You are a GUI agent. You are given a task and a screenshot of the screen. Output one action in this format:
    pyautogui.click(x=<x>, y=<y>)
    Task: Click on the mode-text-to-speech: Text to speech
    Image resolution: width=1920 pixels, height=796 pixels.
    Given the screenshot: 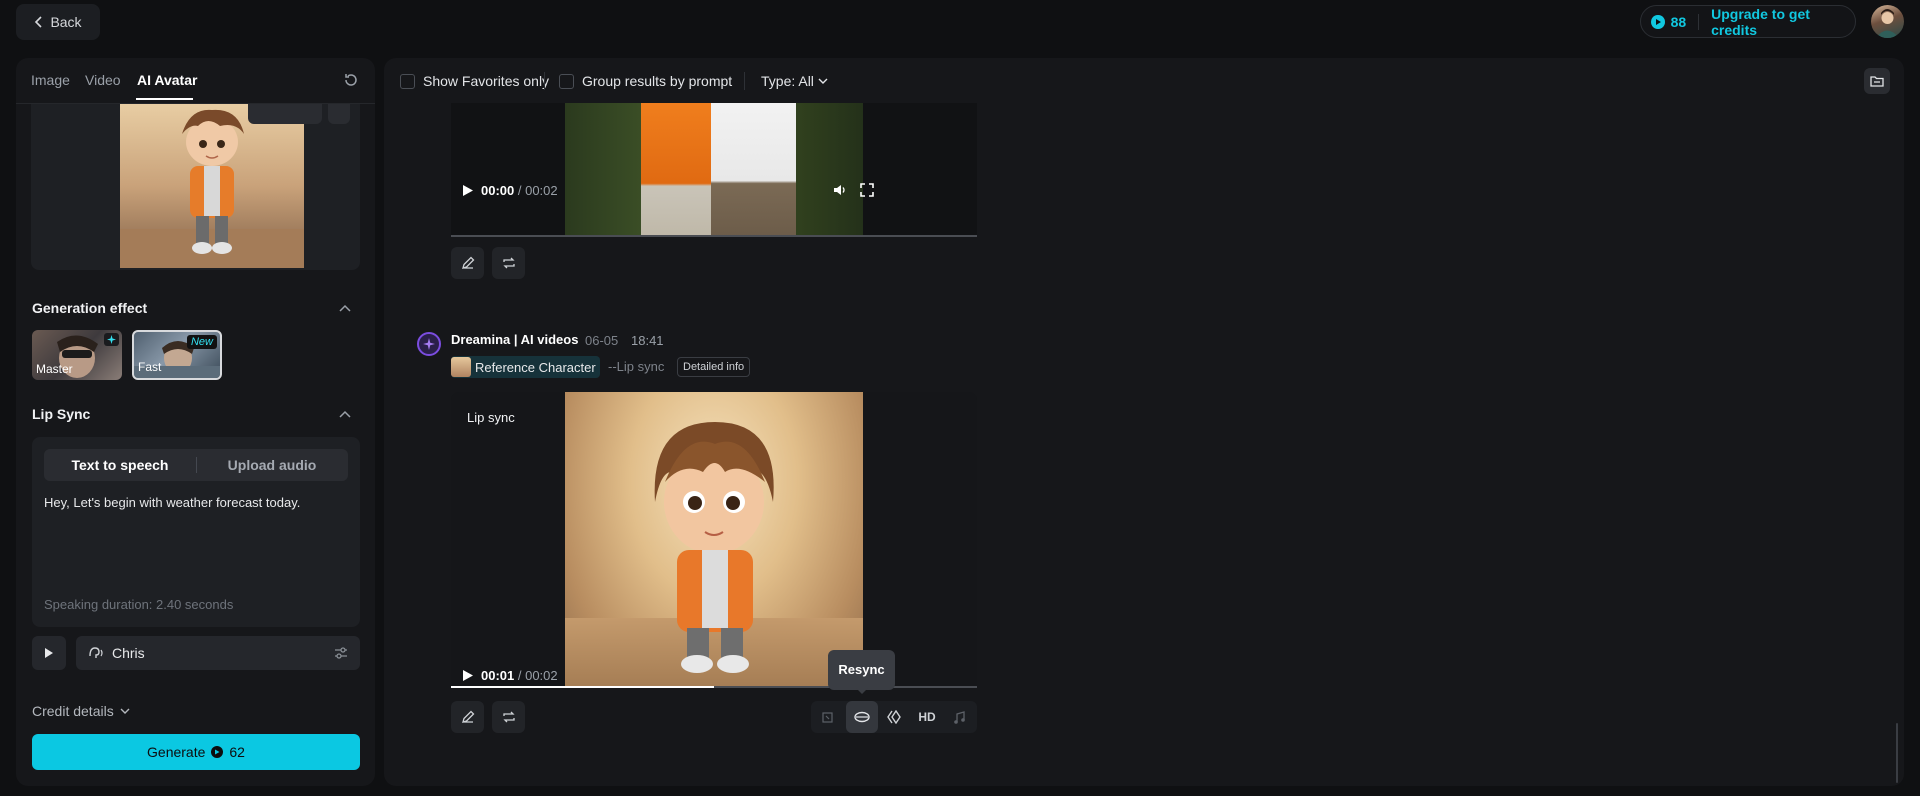 What is the action you would take?
    pyautogui.click(x=120, y=465)
    